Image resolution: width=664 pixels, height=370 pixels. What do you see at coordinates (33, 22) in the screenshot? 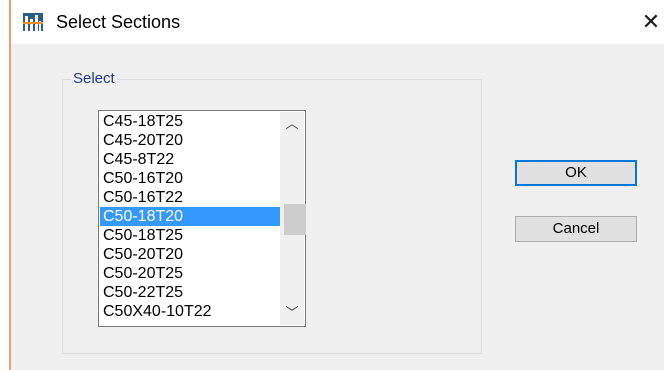
I see `app-icon` at bounding box center [33, 22].